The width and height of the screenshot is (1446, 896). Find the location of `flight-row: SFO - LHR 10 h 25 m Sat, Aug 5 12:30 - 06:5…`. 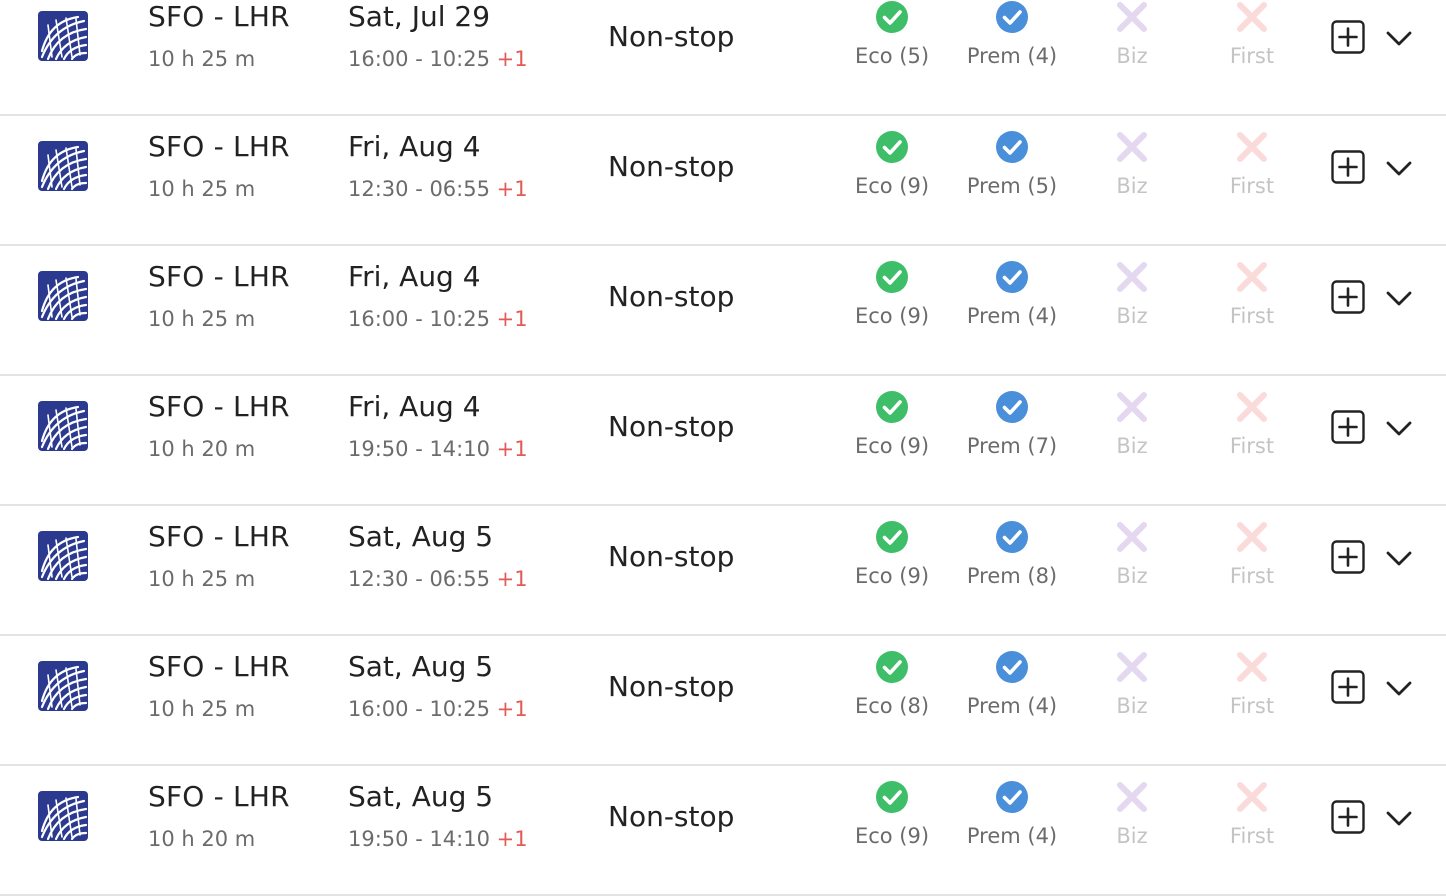

flight-row: SFO - LHR 10 h 25 m Sat, Aug 5 12:30 - 06:5… is located at coordinates (723, 571).